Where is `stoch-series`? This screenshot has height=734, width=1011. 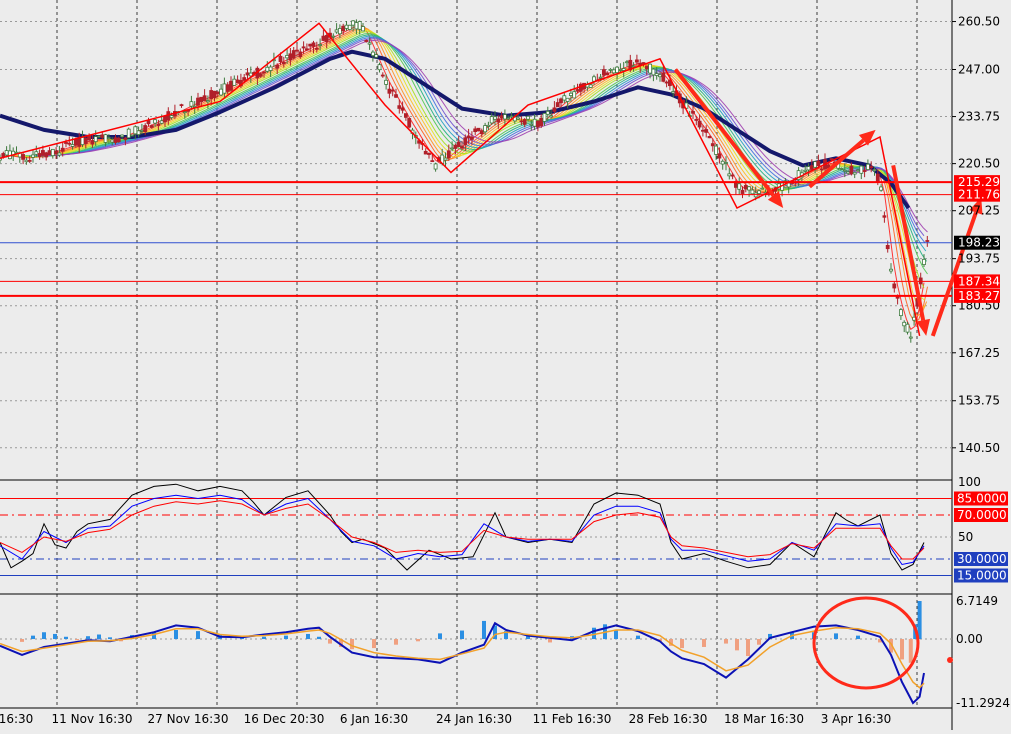
stoch-series is located at coordinates (462, 530).